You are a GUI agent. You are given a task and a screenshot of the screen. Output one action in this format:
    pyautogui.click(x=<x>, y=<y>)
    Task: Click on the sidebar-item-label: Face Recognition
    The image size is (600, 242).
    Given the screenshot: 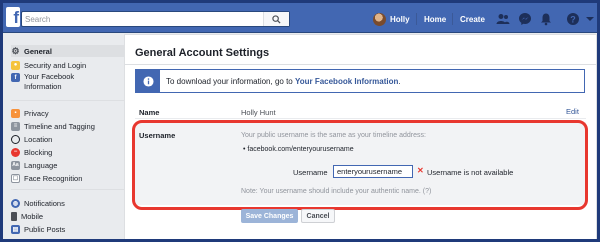 What is the action you would take?
    pyautogui.click(x=53, y=178)
    